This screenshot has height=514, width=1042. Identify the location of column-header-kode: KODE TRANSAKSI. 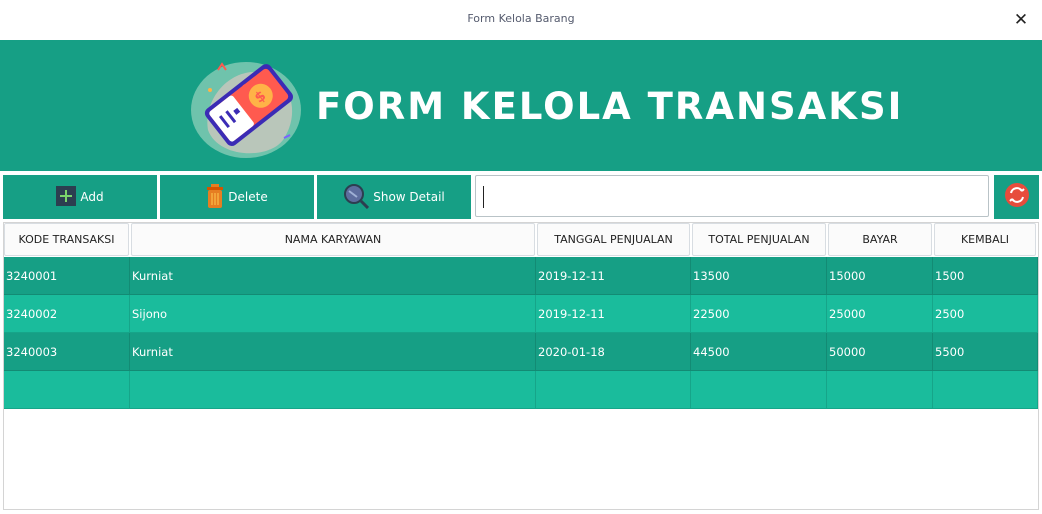
(66, 239).